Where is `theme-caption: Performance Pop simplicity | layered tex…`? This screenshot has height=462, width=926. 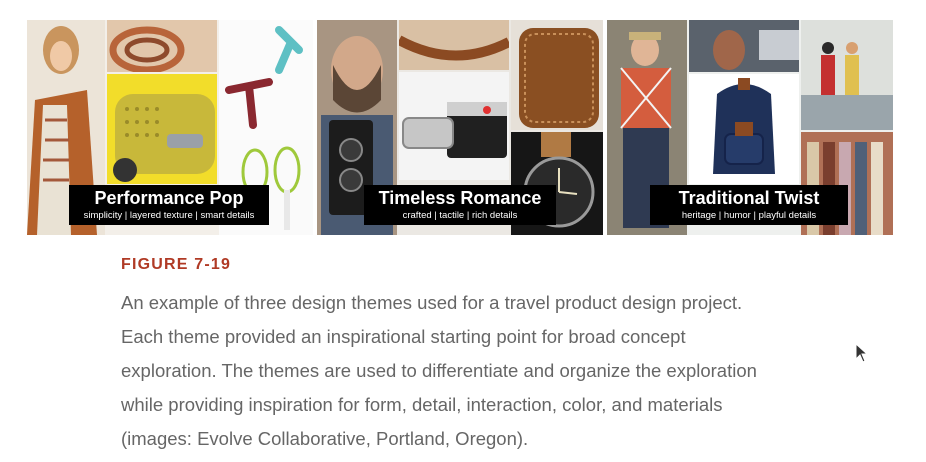
theme-caption: Performance Pop simplicity | layered tex… is located at coordinates (169, 205).